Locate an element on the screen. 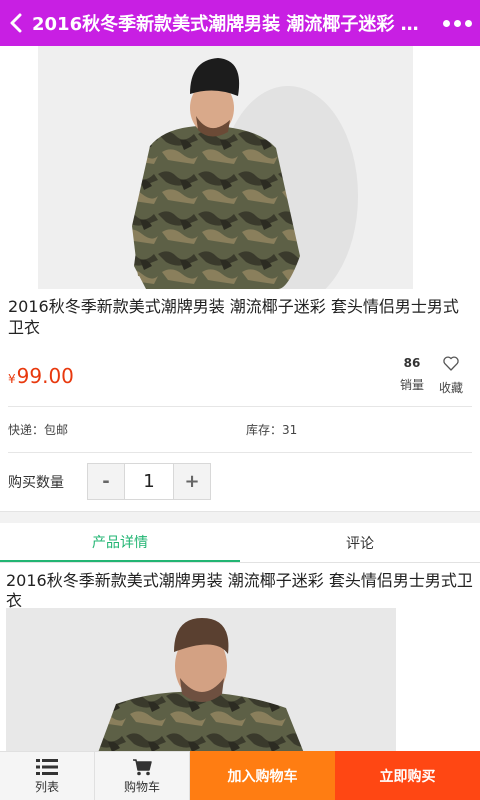 This screenshot has width=480, height=800. price-value: 99.00 is located at coordinates (45, 376).